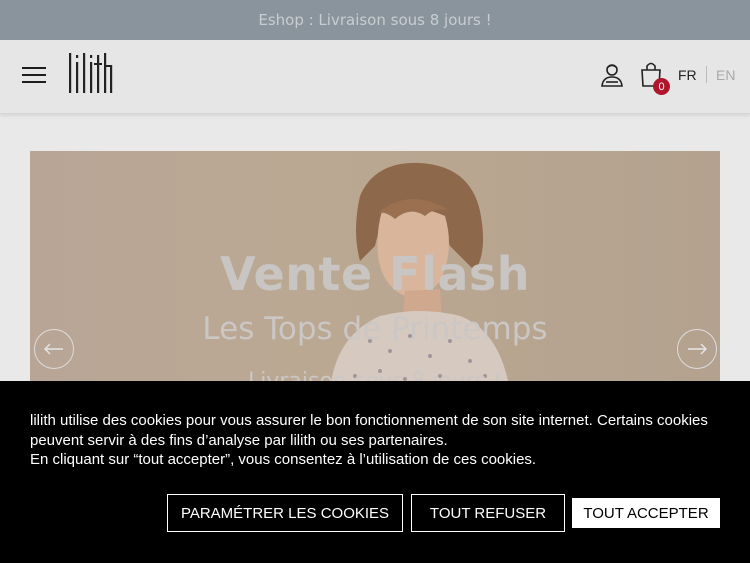 This screenshot has width=750, height=563. Describe the element at coordinates (706, 74) in the screenshot. I see `language-separator` at that location.